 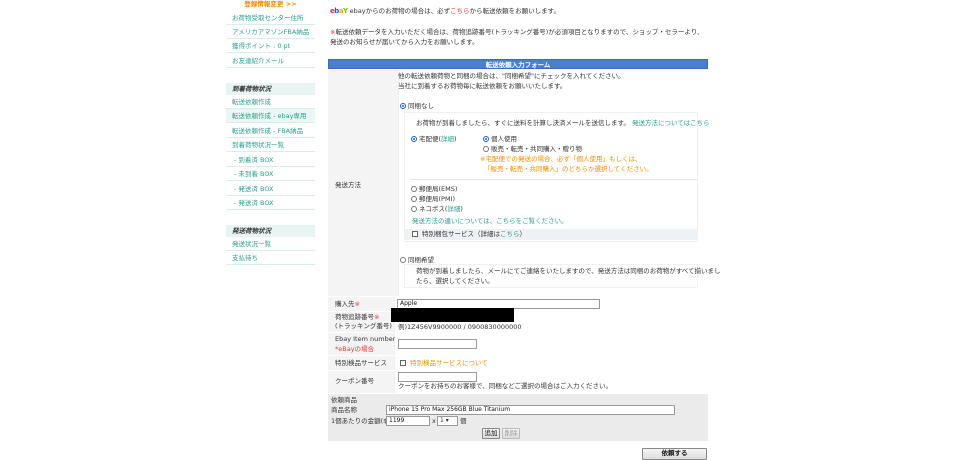 I want to click on coupon-input, so click(x=437, y=377).